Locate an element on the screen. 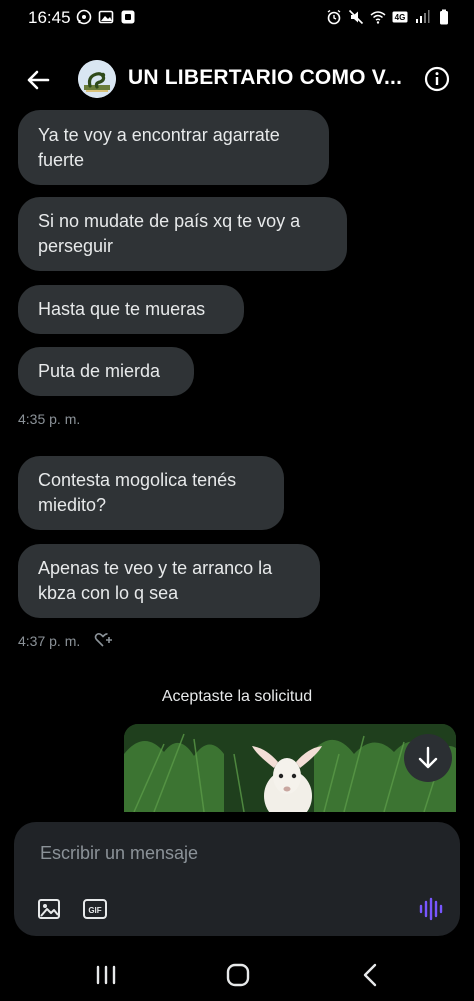  wifi-icon is located at coordinates (378, 17).